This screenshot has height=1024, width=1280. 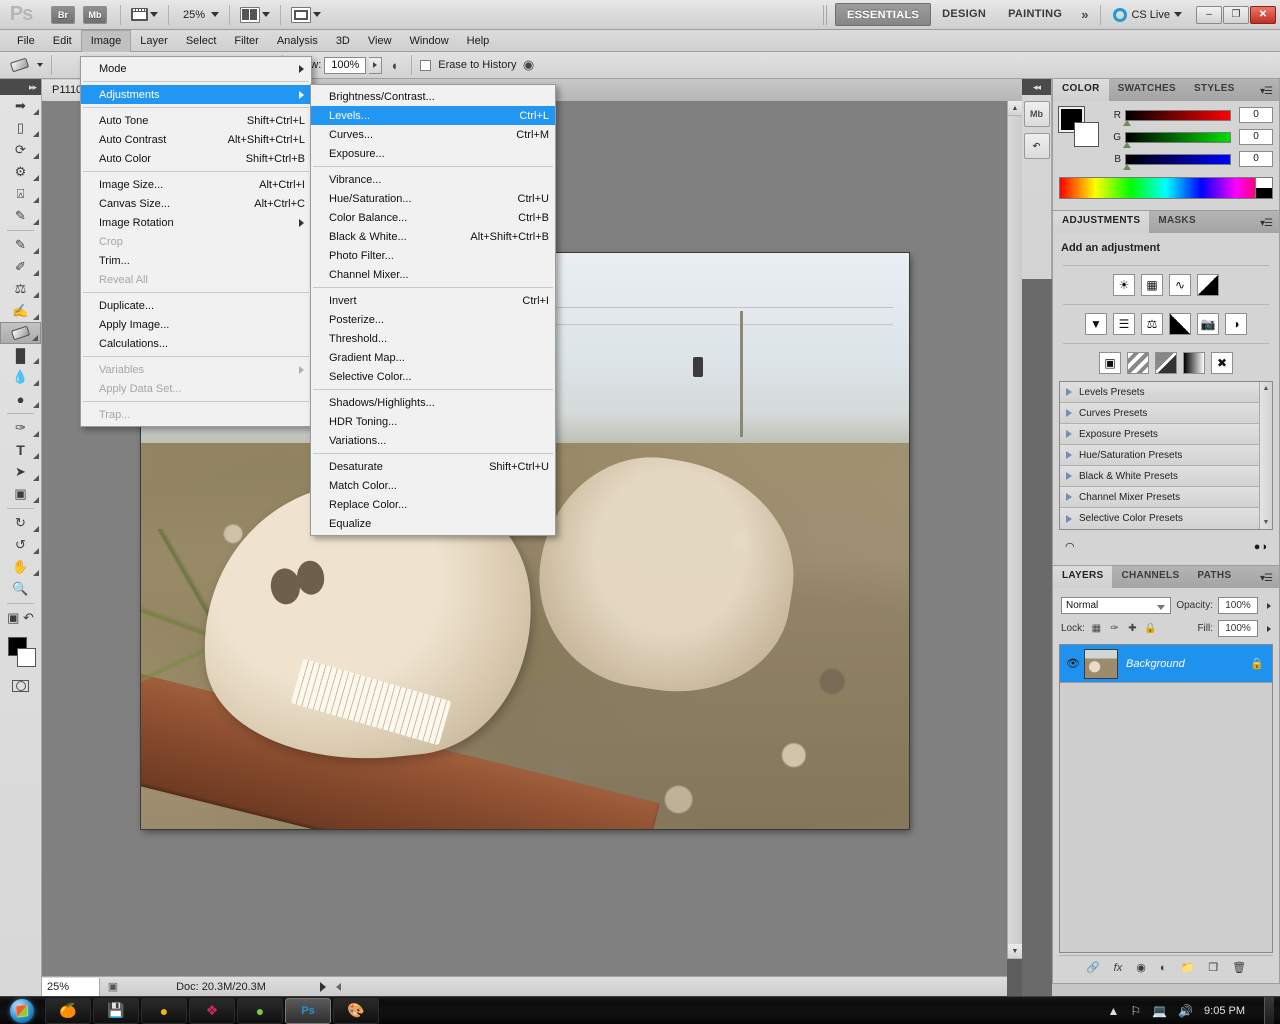 I want to click on tool-hand: ✋, so click(x=20, y=567).